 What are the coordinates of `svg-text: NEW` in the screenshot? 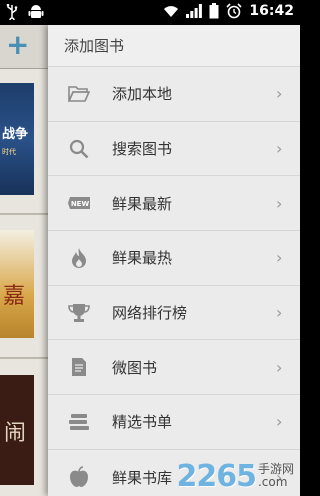 It's located at (80, 204).